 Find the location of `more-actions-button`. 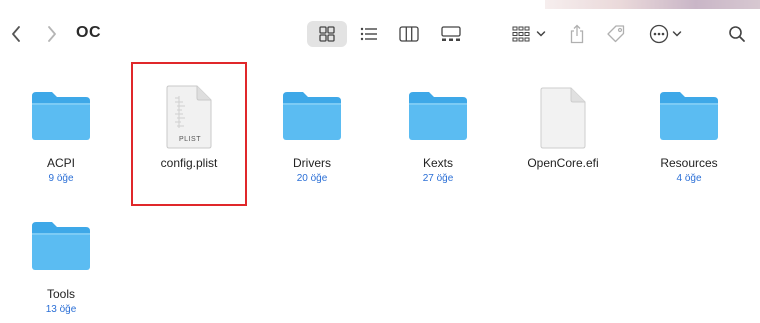

more-actions-button is located at coordinates (665, 34).